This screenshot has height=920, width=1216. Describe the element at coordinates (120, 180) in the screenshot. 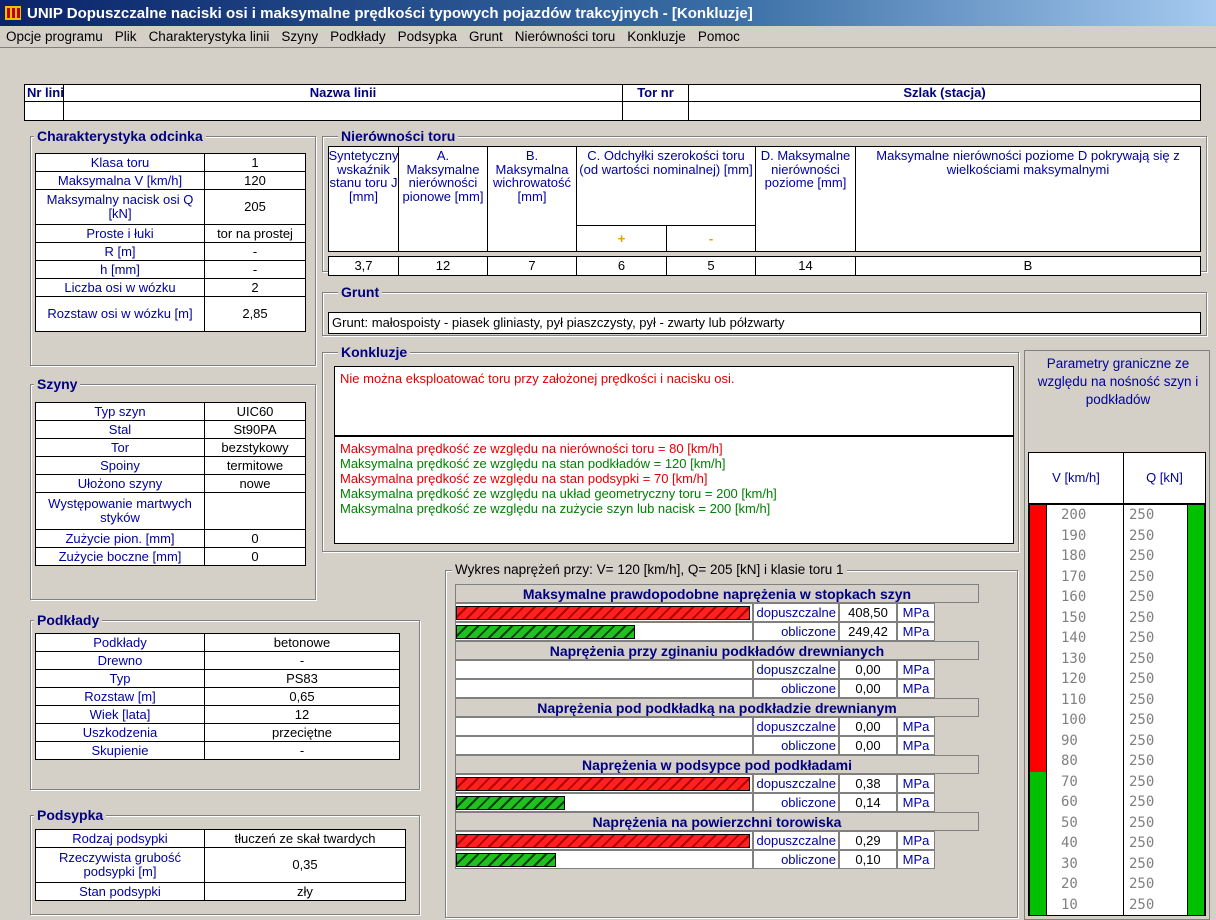

I see `charakterystyka-label: Maksymalna V [km/h]` at that location.